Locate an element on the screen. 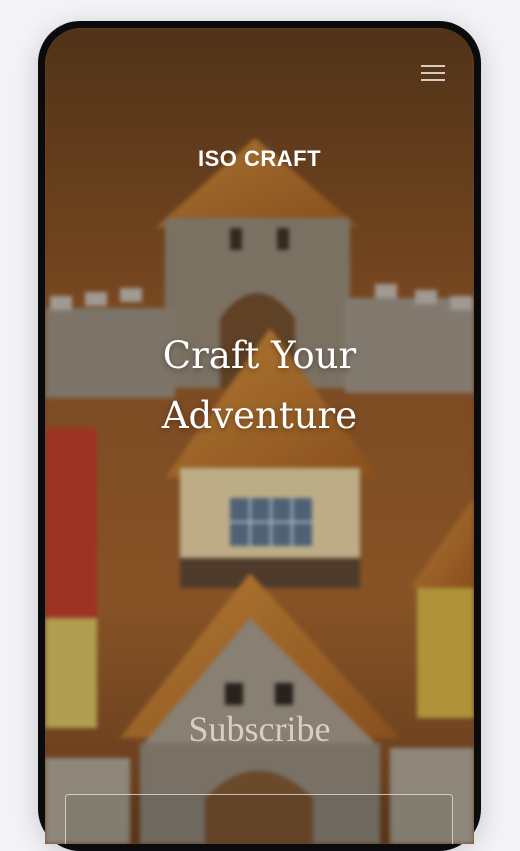  brand-logo-text: ISO CRAFT is located at coordinates (259, 159).